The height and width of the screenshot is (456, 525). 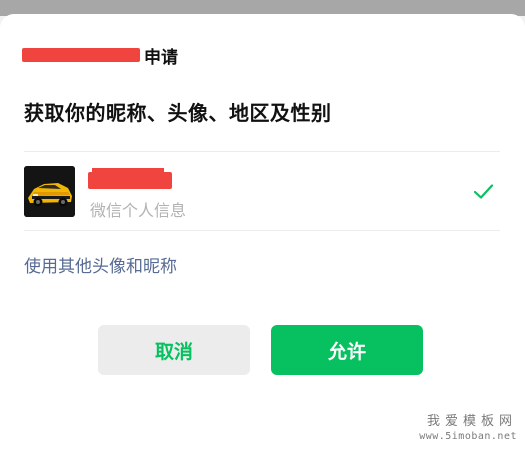 I want to click on profile-option-wechat: 微信个人信息, so click(x=262, y=193).